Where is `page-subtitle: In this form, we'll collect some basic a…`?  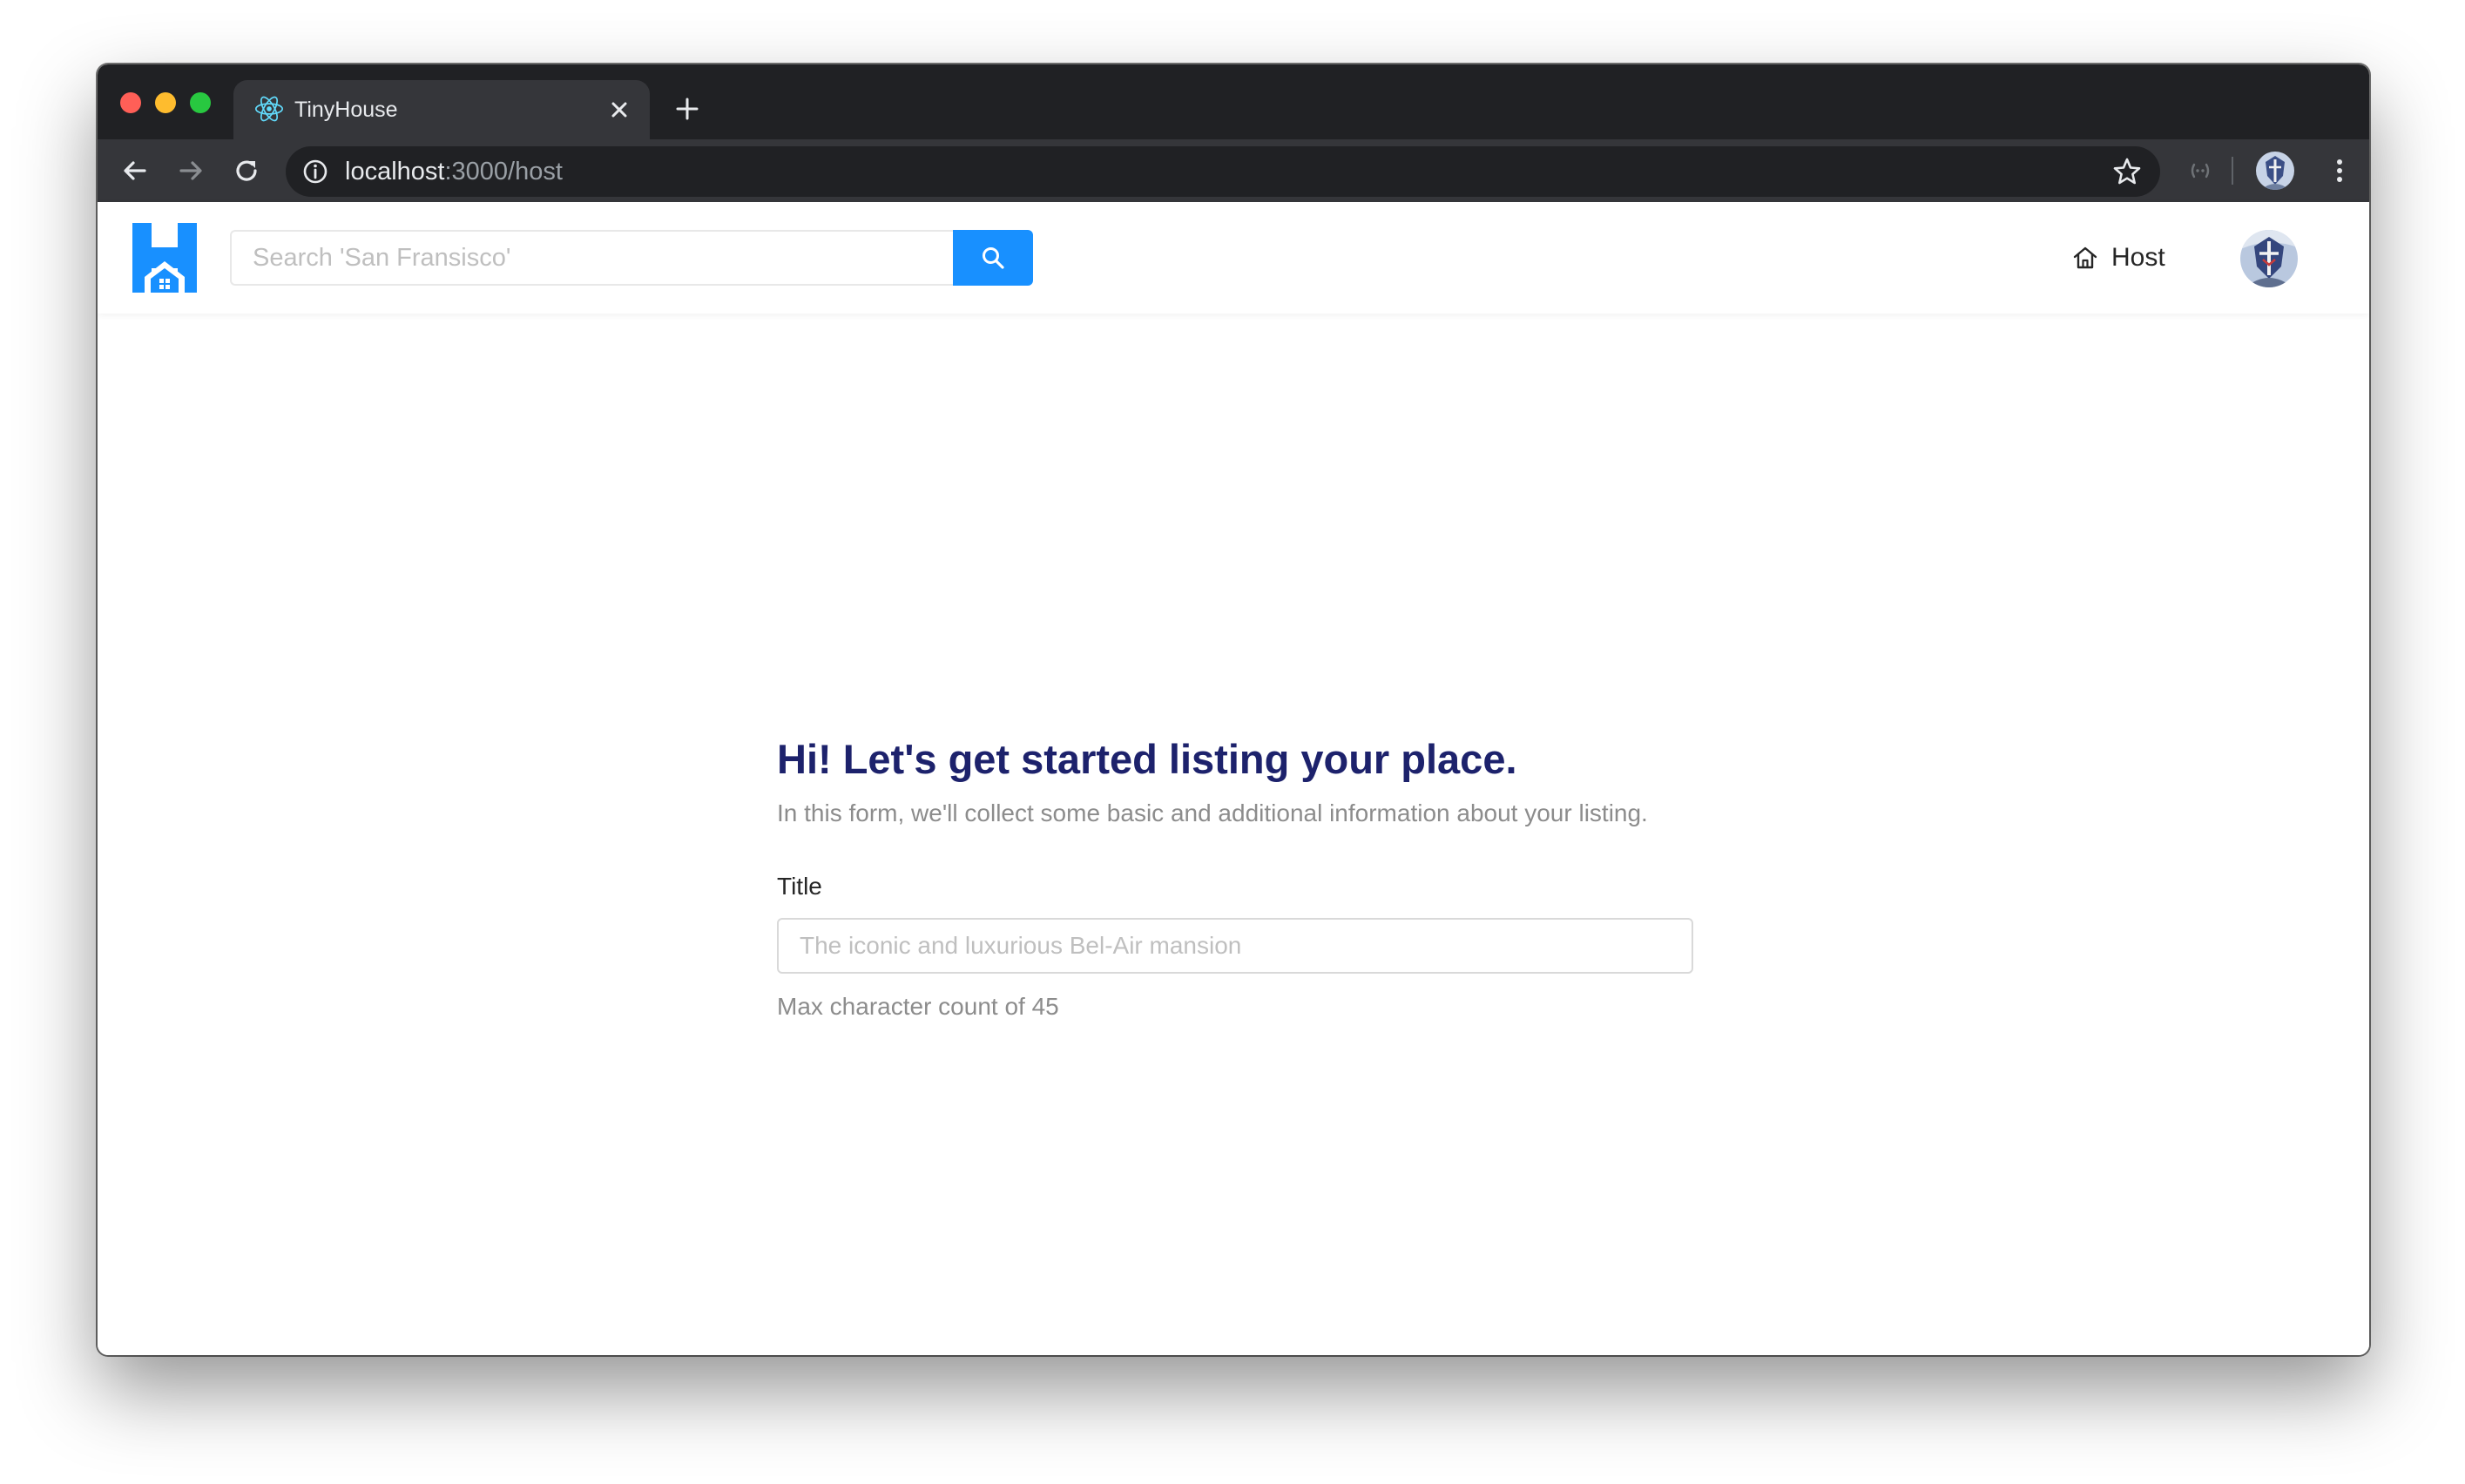 page-subtitle: In this form, we'll collect some basic a… is located at coordinates (1212, 813).